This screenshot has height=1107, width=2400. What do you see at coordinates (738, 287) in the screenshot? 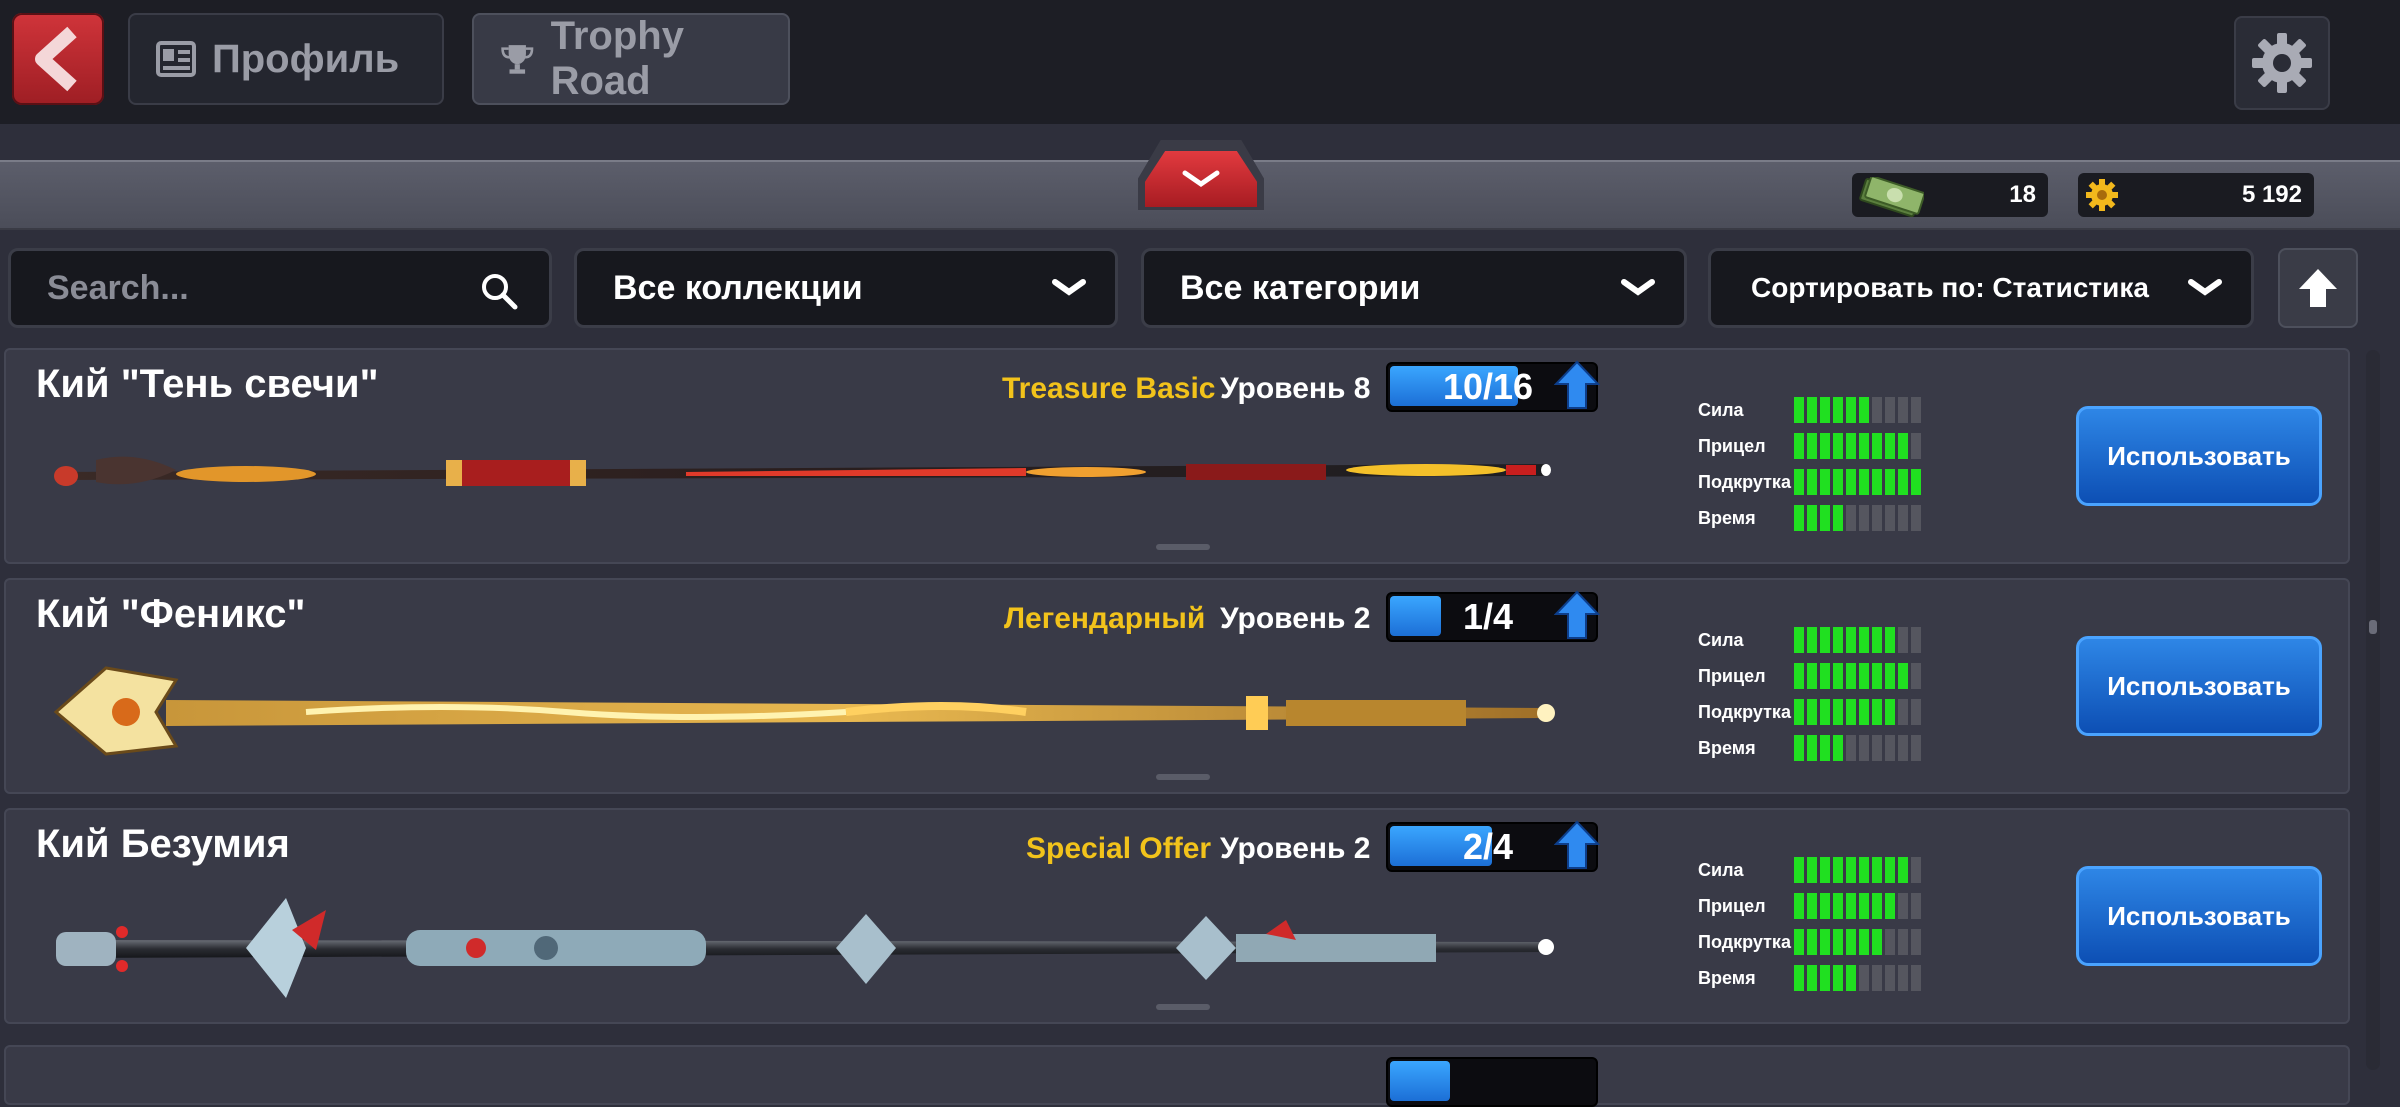
I see `collection-dropdown-value: Все коллекции` at bounding box center [738, 287].